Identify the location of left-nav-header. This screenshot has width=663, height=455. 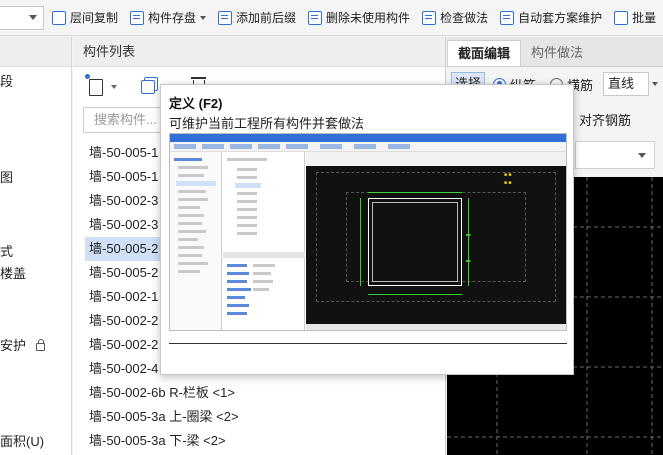
(35, 52).